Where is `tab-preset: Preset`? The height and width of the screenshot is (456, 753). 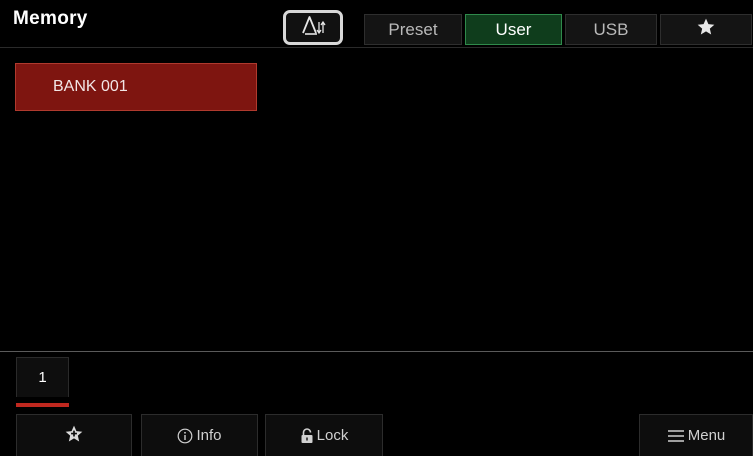 tab-preset: Preset is located at coordinates (413, 29).